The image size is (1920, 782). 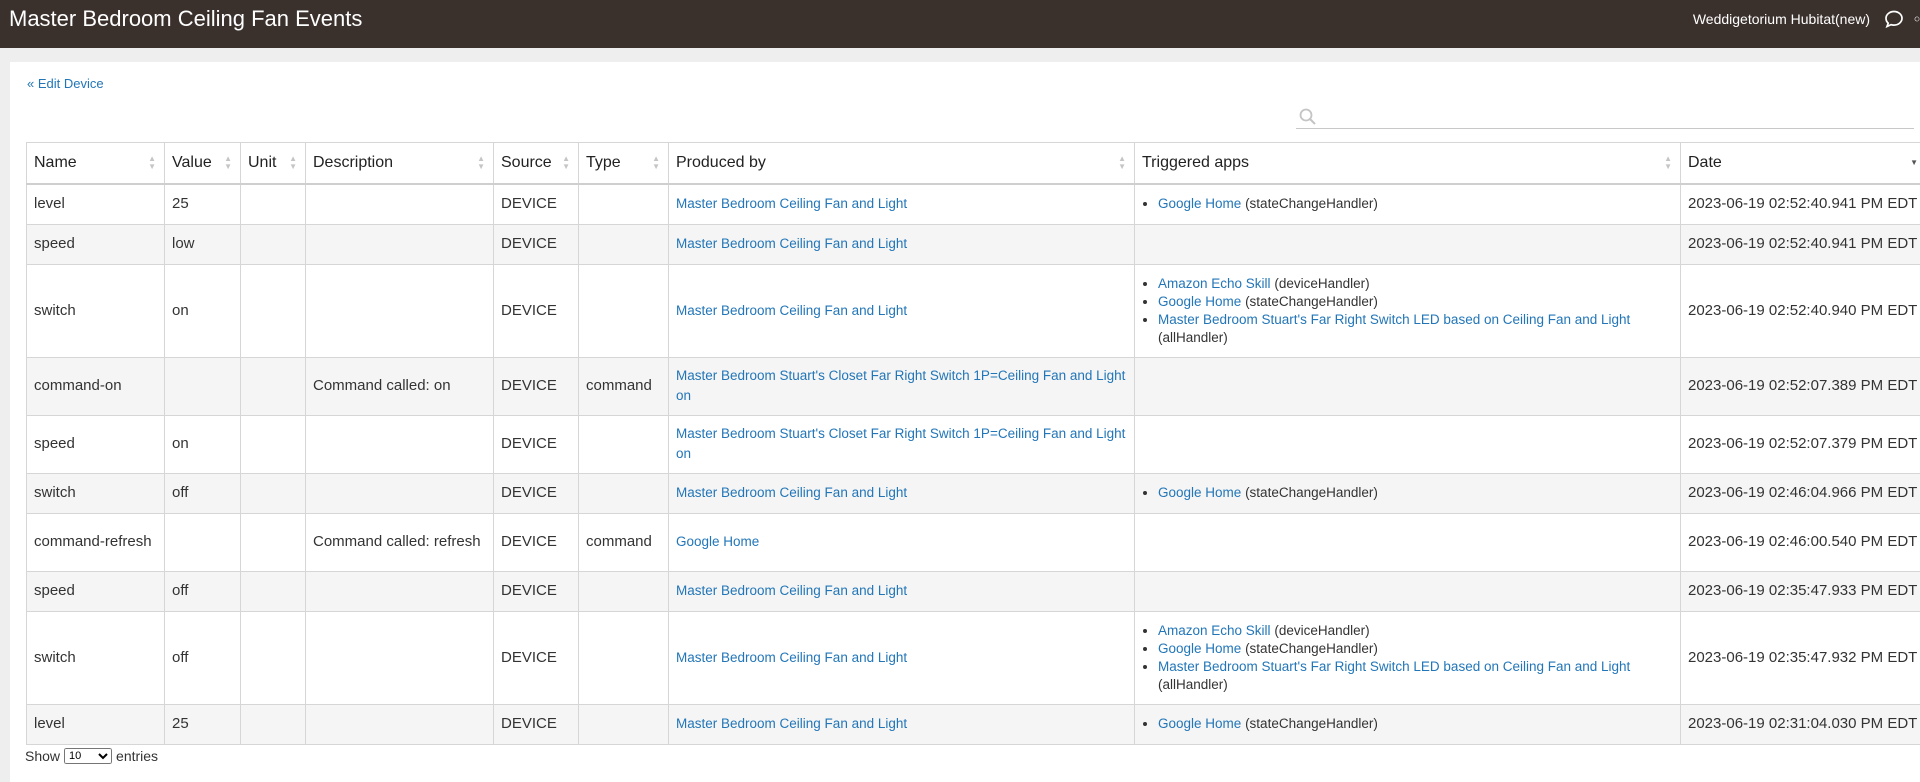 What do you see at coordinates (273, 164) in the screenshot?
I see `column-header-unit: Unit▲▼` at bounding box center [273, 164].